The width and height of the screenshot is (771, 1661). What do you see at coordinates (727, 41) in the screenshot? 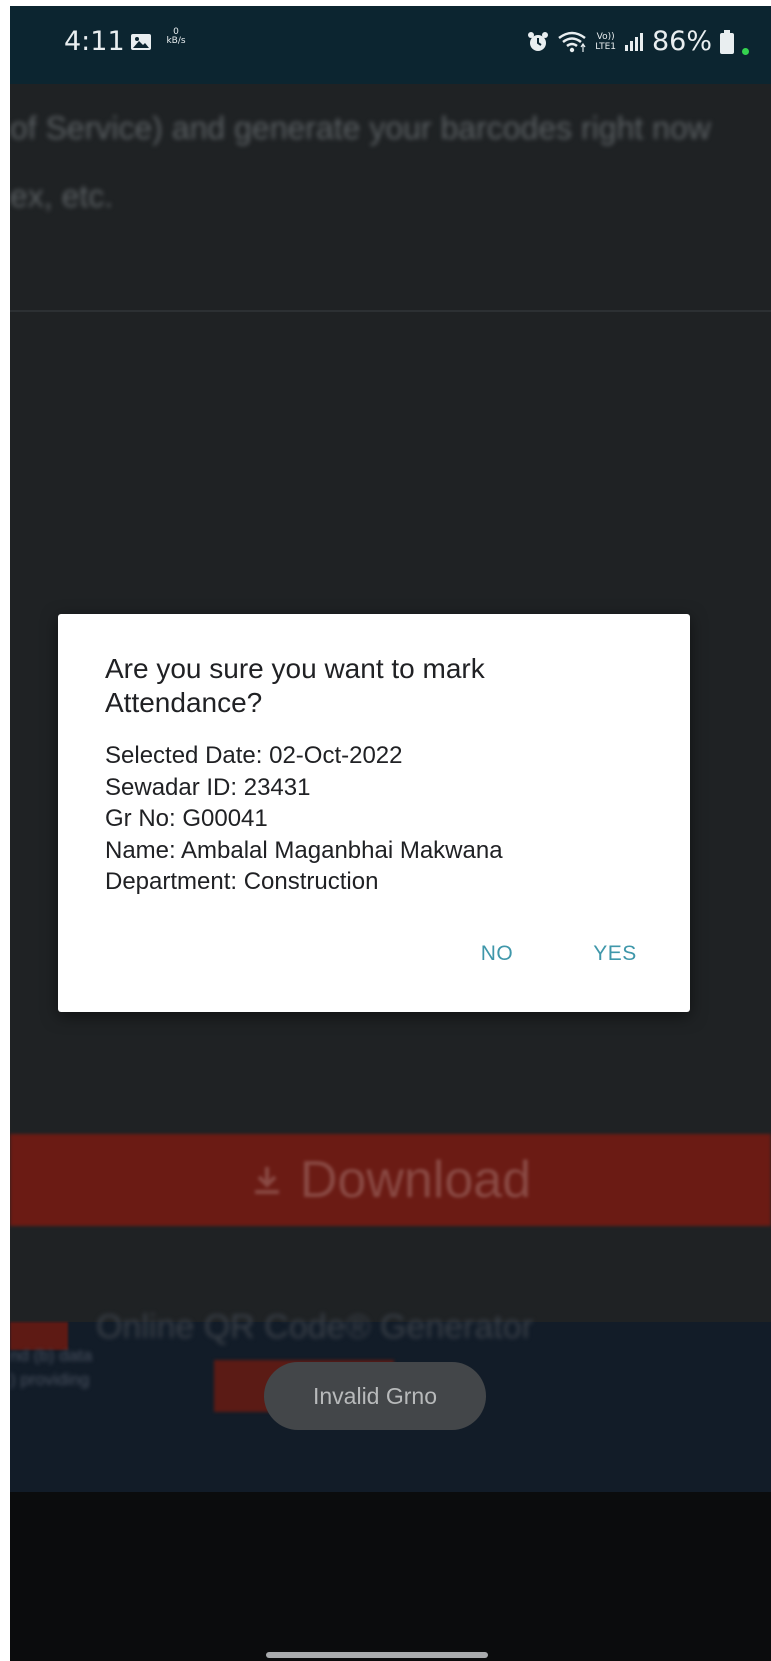
I see `battery-icon` at bounding box center [727, 41].